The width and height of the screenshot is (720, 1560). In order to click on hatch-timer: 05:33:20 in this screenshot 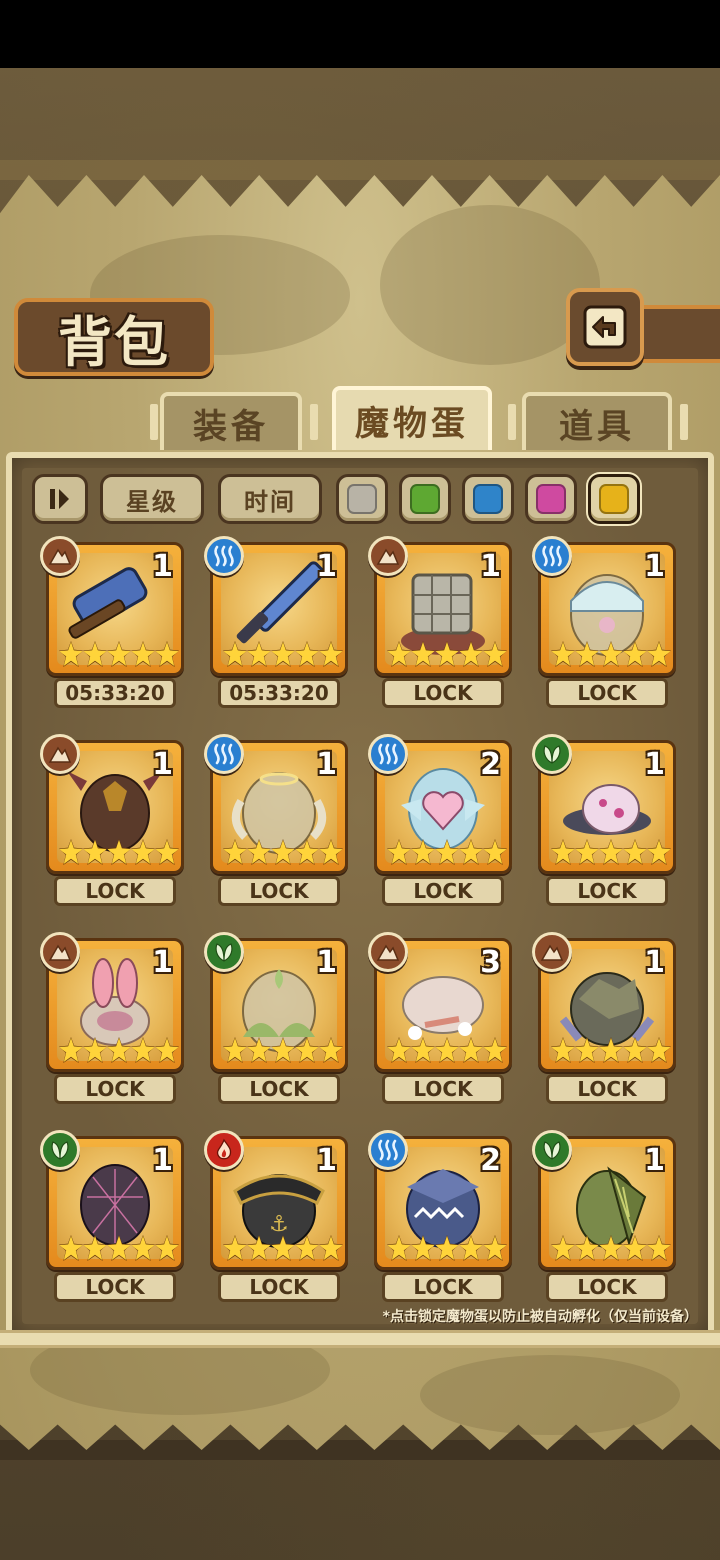, I will do `click(279, 693)`.